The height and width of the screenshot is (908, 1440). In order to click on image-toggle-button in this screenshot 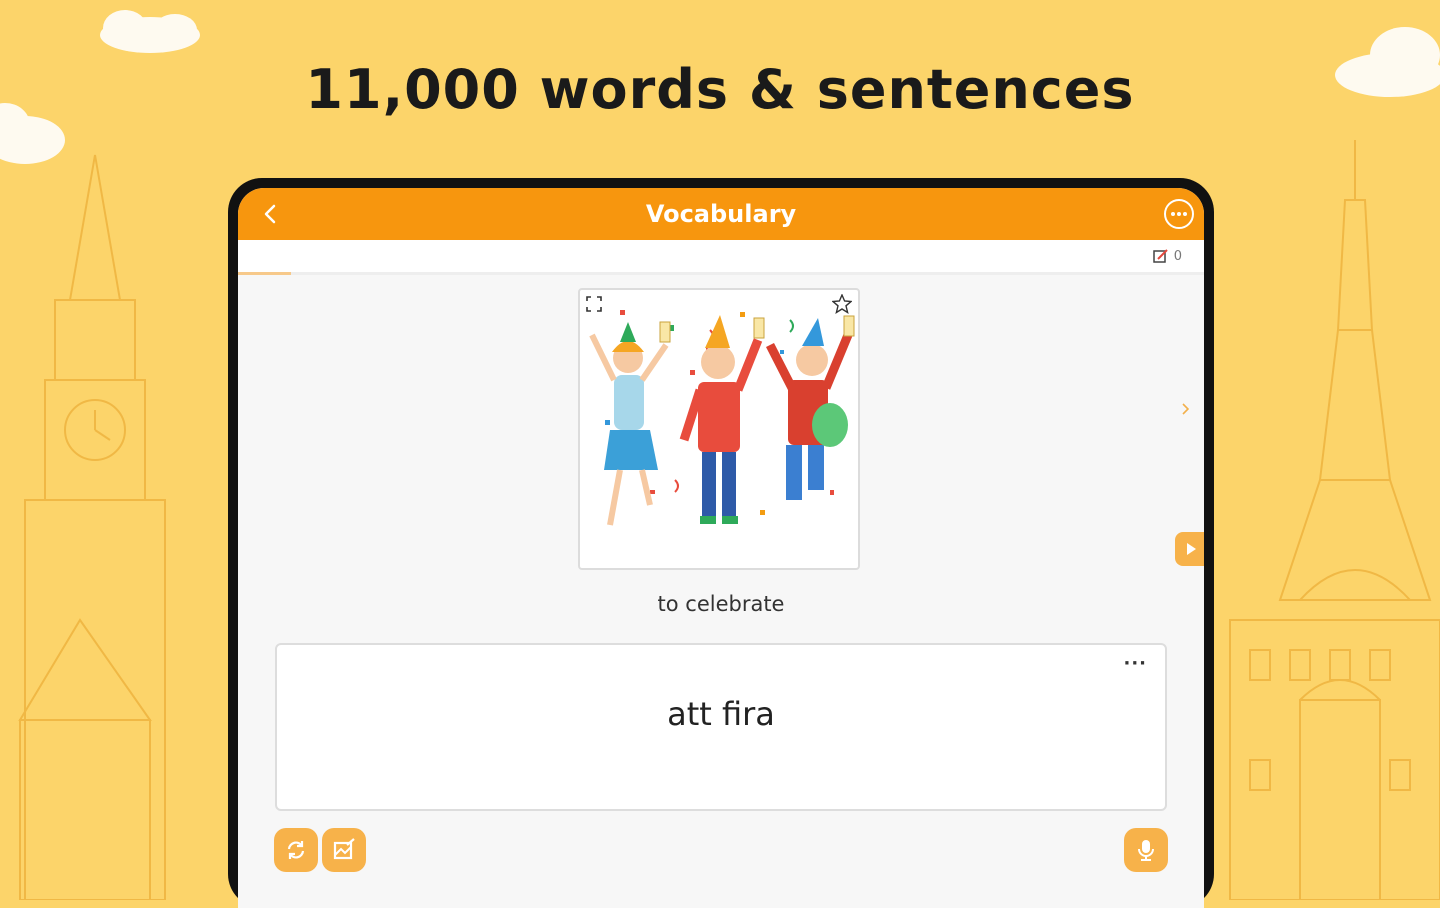, I will do `click(344, 850)`.